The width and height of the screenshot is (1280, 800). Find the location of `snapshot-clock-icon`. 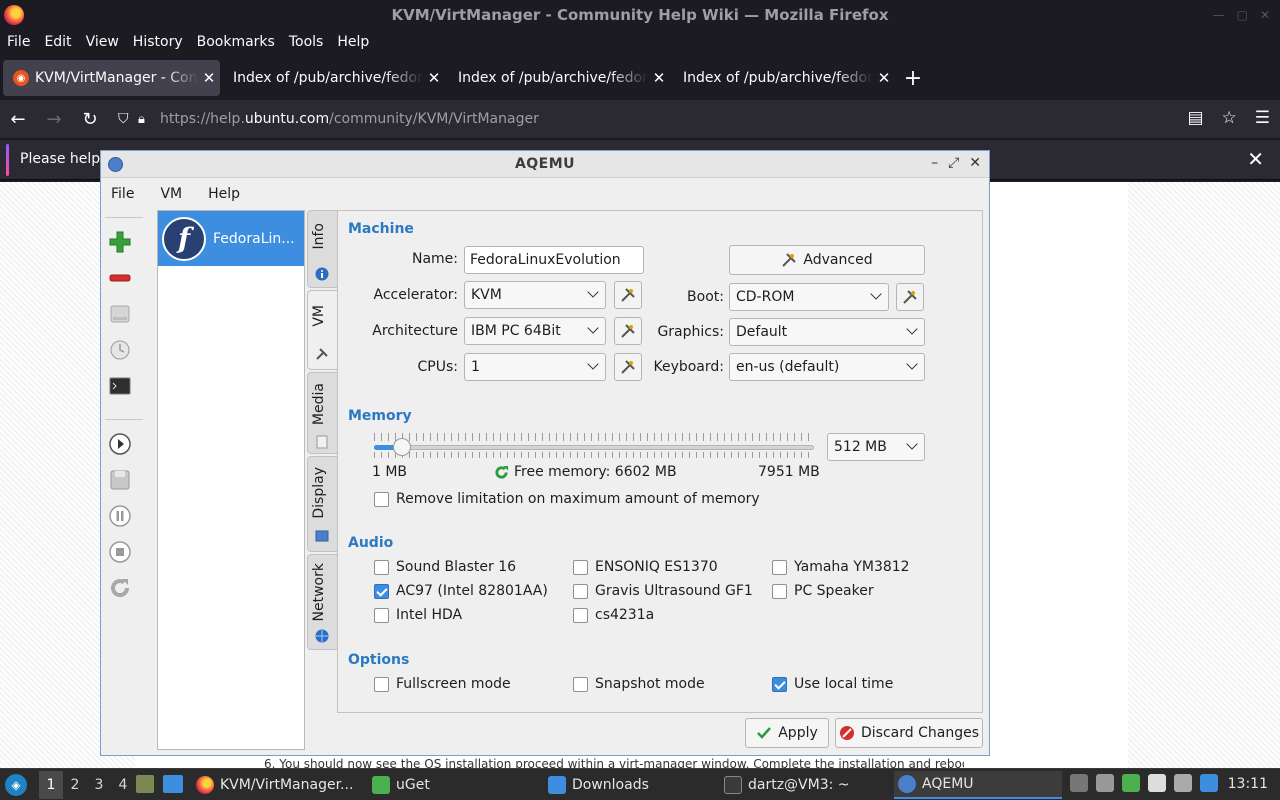

snapshot-clock-icon is located at coordinates (120, 350).